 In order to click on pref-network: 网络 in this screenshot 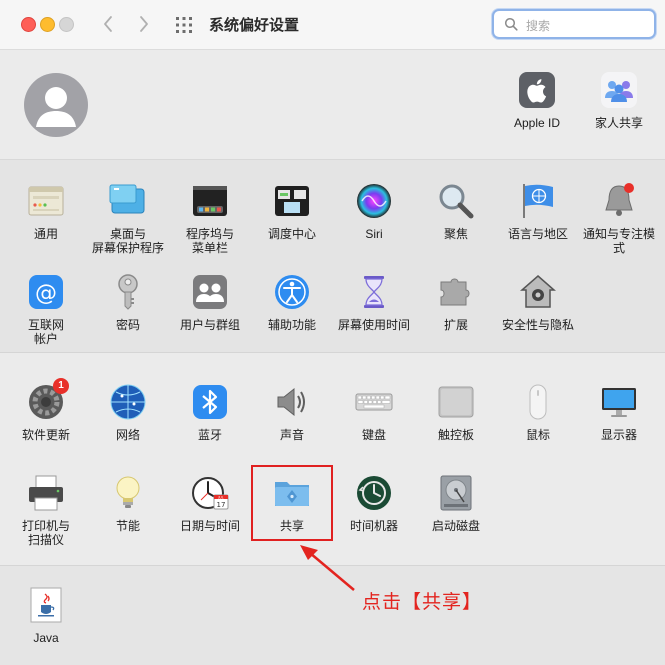, I will do `click(128, 412)`.